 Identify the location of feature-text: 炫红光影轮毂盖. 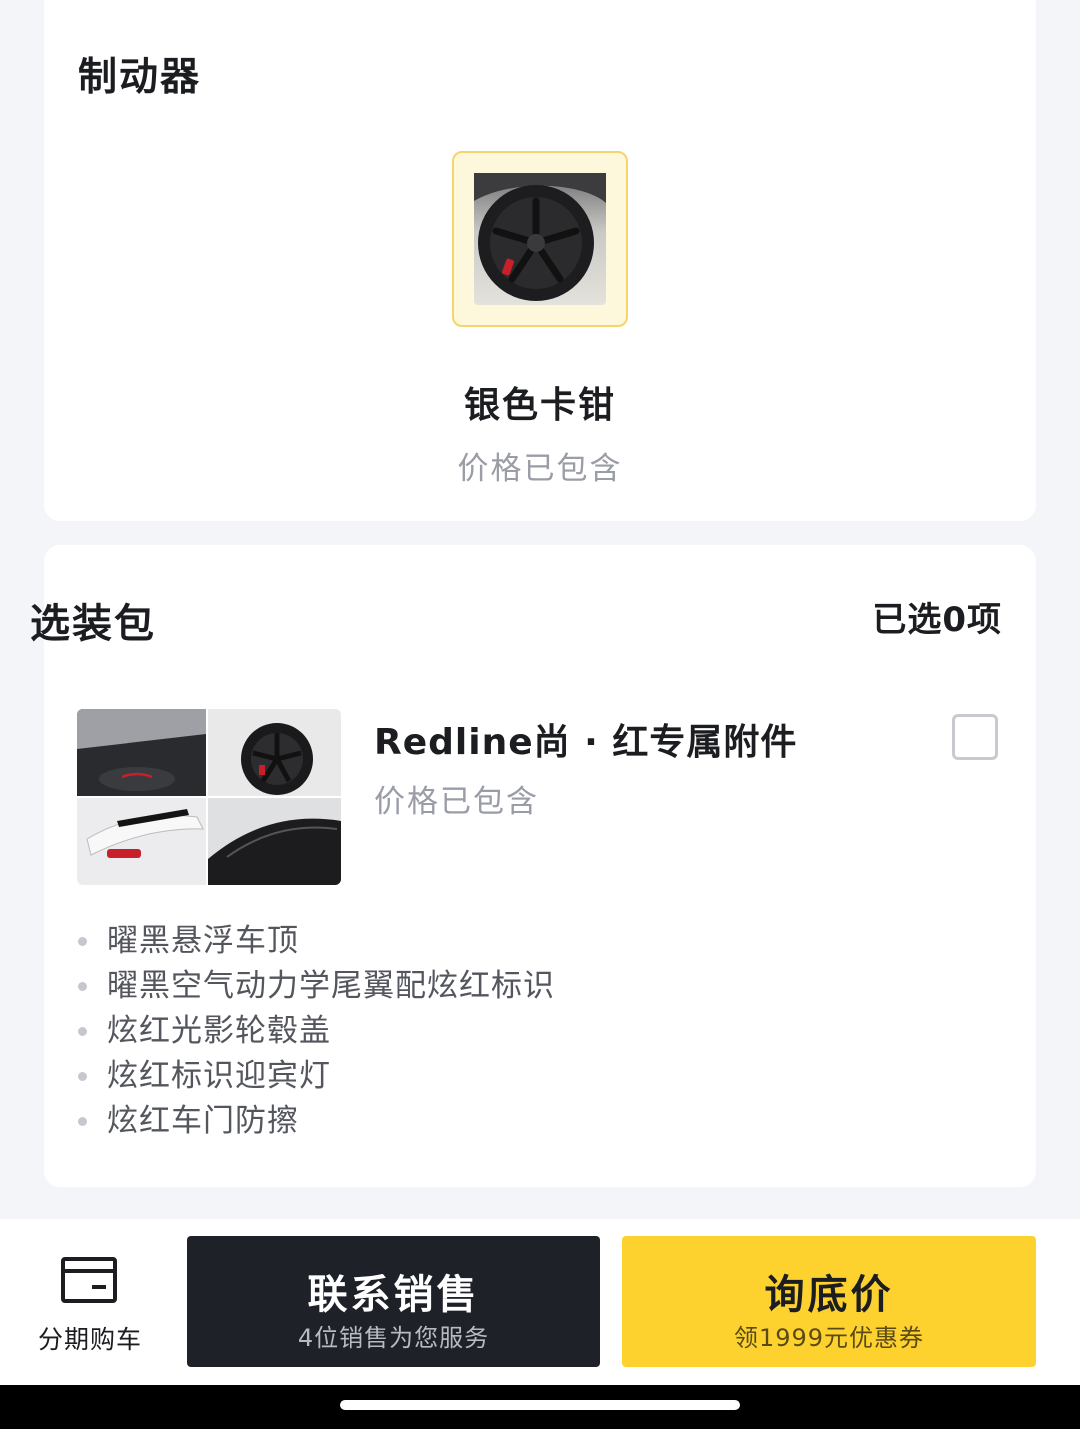
(219, 1031).